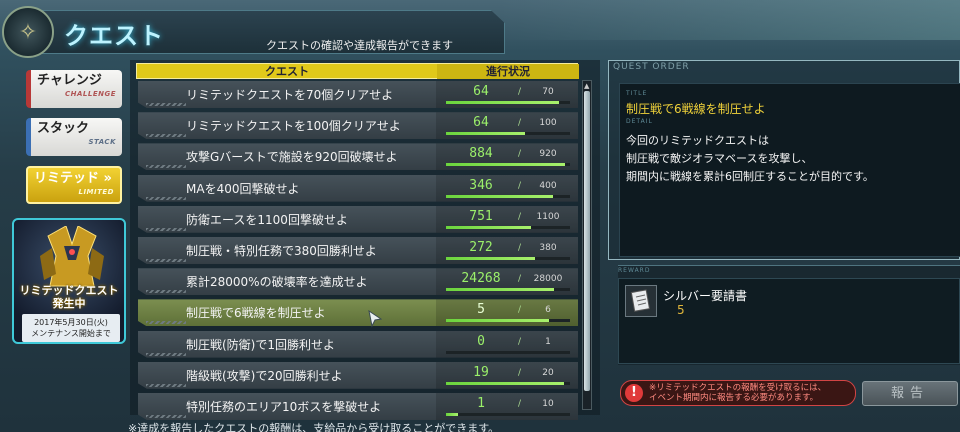  I want to click on quest-row: 制圧戦・特別任務で380回勝利せよ 272 / 380, so click(358, 250).